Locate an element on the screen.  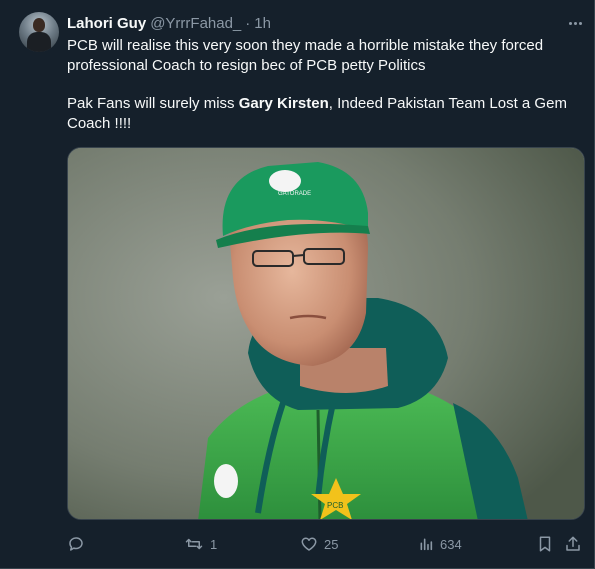
share-button is located at coordinates (573, 544).